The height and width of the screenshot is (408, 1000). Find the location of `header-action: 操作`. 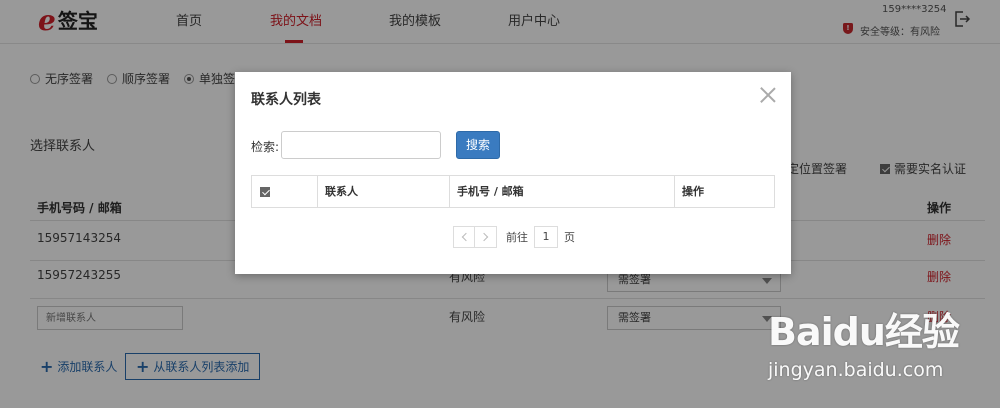

header-action: 操作 is located at coordinates (693, 191).